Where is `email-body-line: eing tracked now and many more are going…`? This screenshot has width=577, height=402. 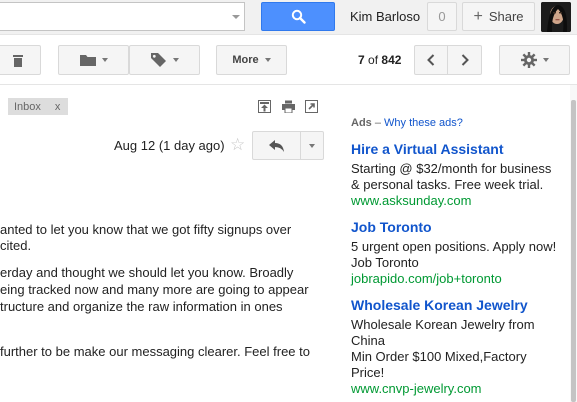 email-body-line: eing tracked now and many more are going… is located at coordinates (154, 289).